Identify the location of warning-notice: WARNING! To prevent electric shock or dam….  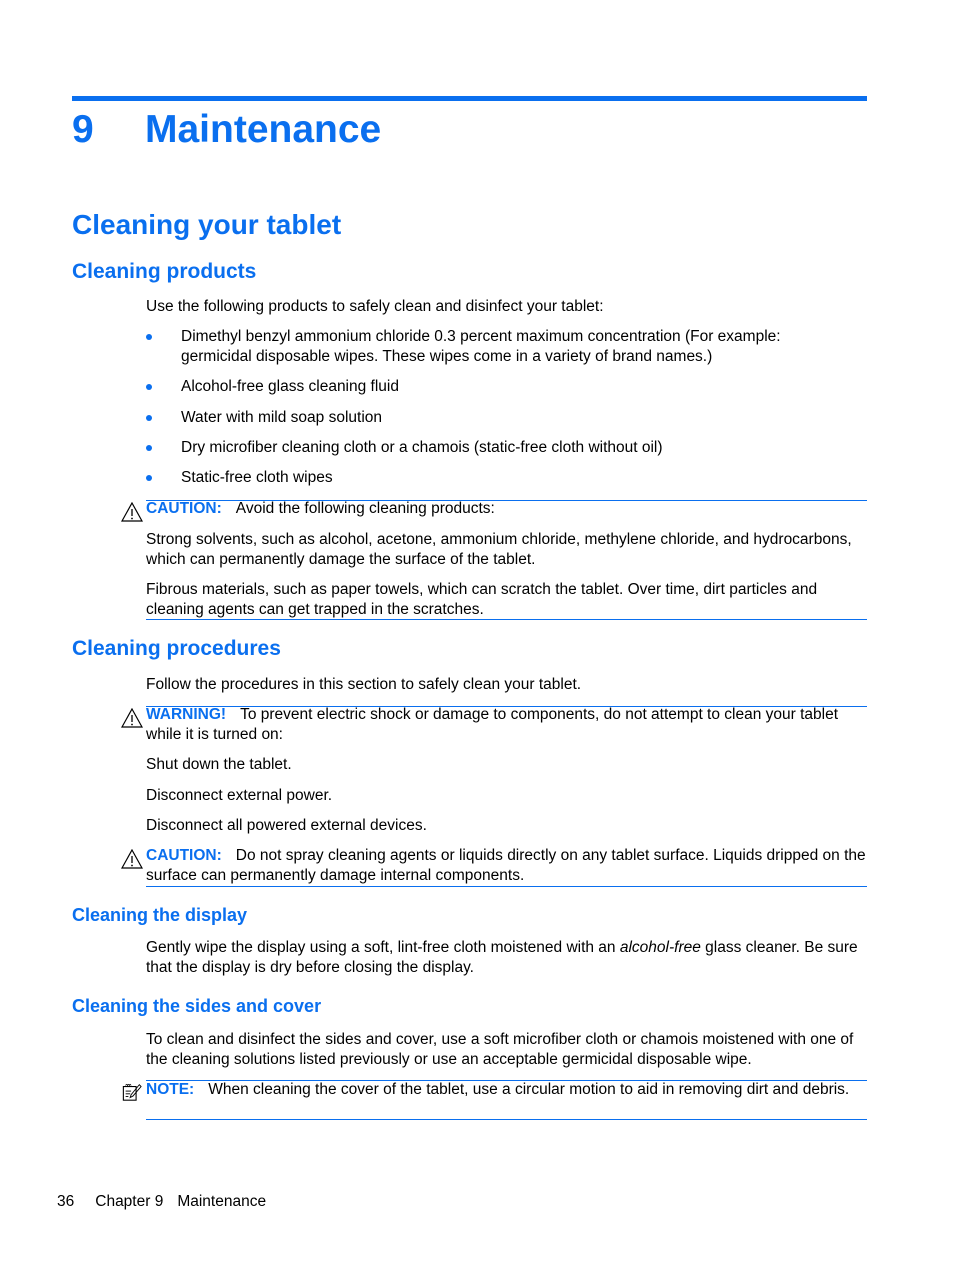
(492, 724).